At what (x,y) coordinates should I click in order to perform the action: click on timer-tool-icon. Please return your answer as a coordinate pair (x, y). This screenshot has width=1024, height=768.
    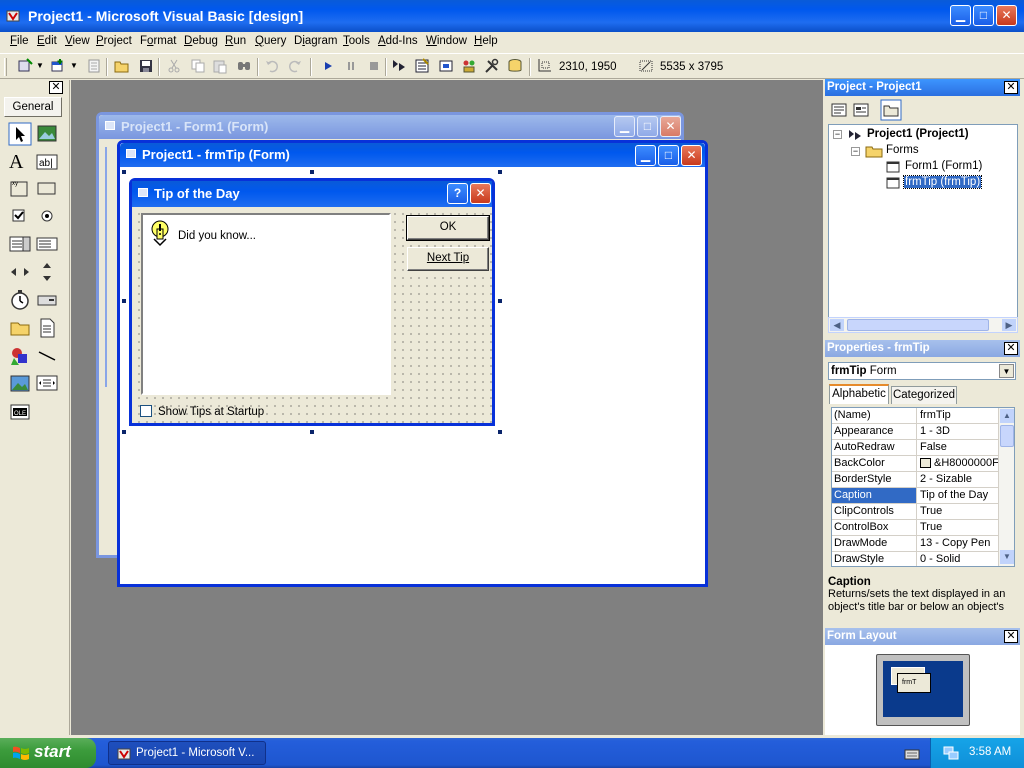
    Looking at the image, I should click on (20, 300).